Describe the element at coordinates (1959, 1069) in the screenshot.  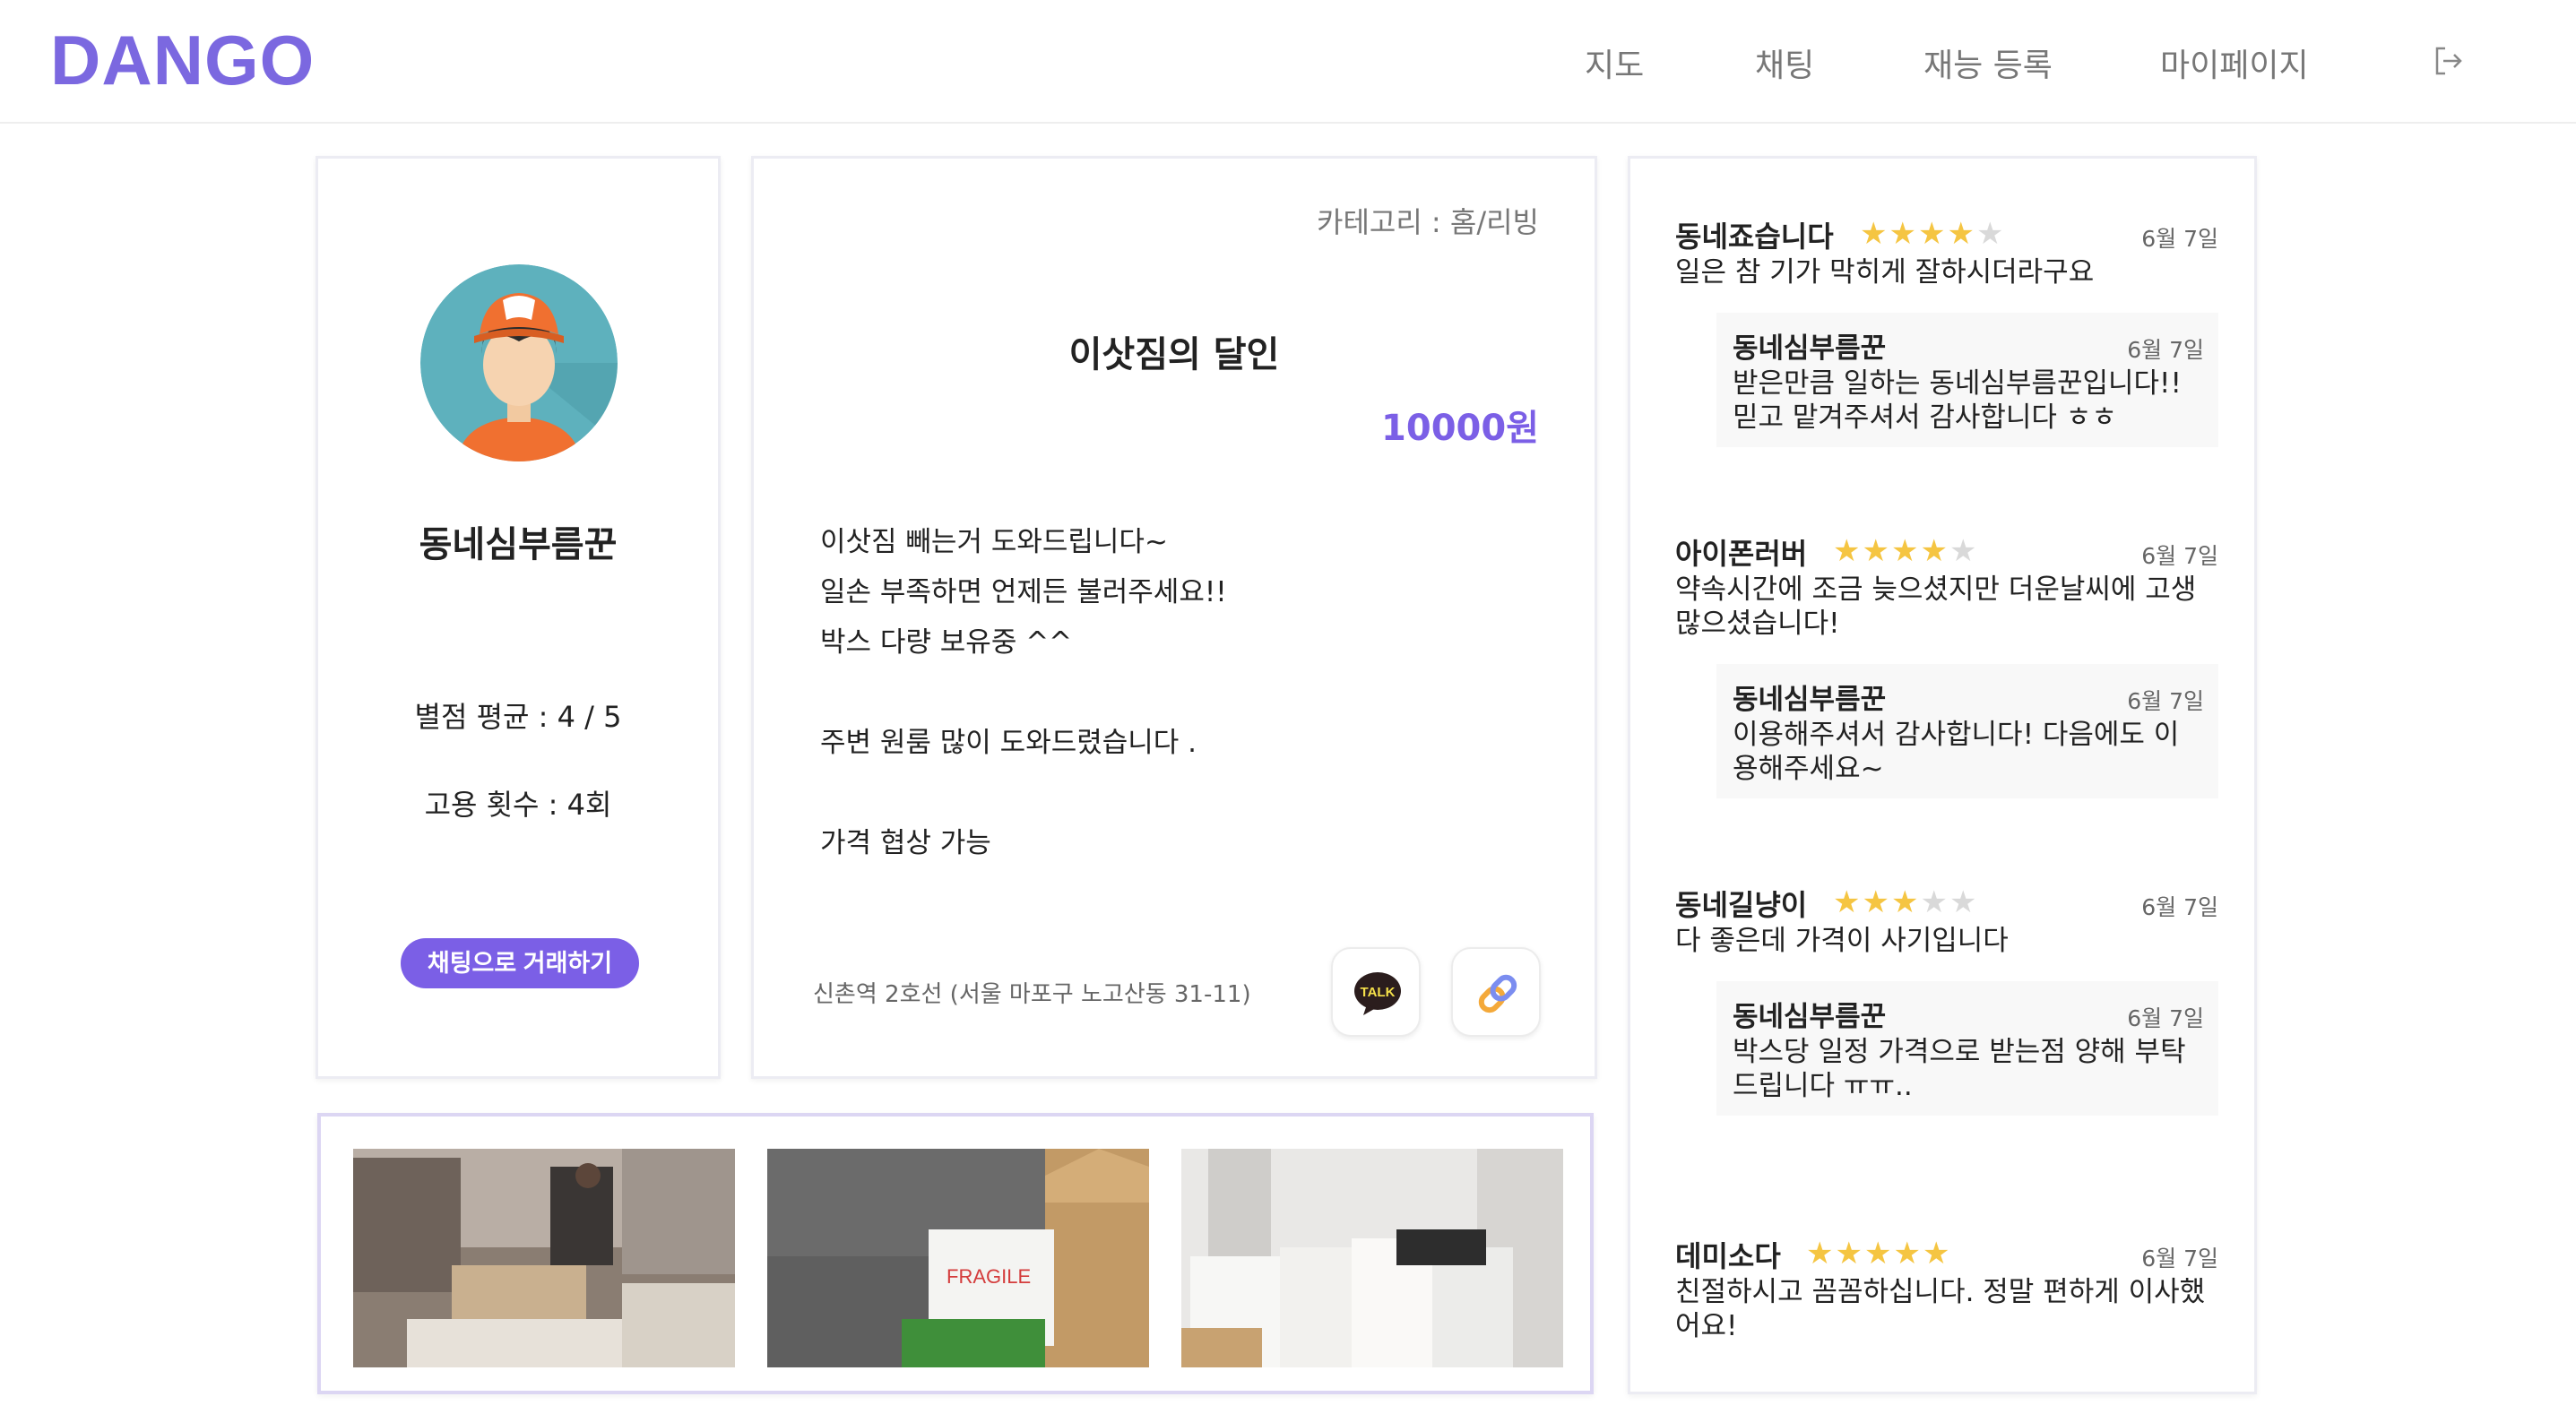
I see `reply-text: 박스당 일정 가격으로 받는점 양해 부탁드립니다 ㅠㅠ..` at that location.